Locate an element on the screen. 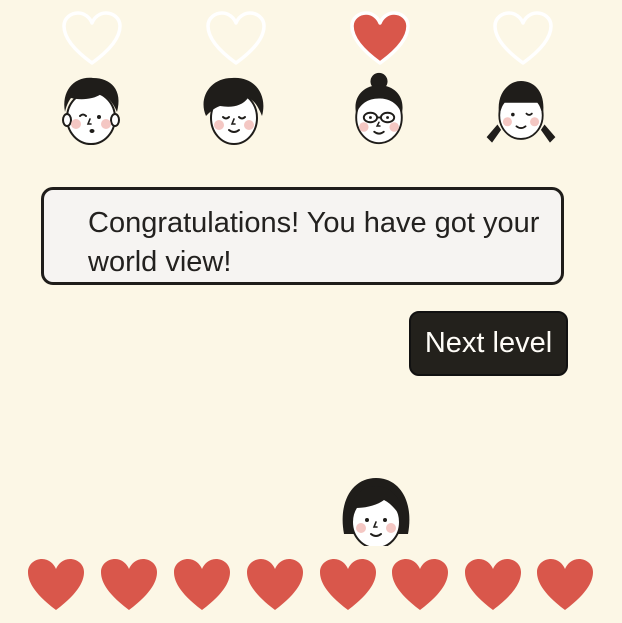 This screenshot has height=623, width=622. next-level-button: Next level is located at coordinates (488, 343).